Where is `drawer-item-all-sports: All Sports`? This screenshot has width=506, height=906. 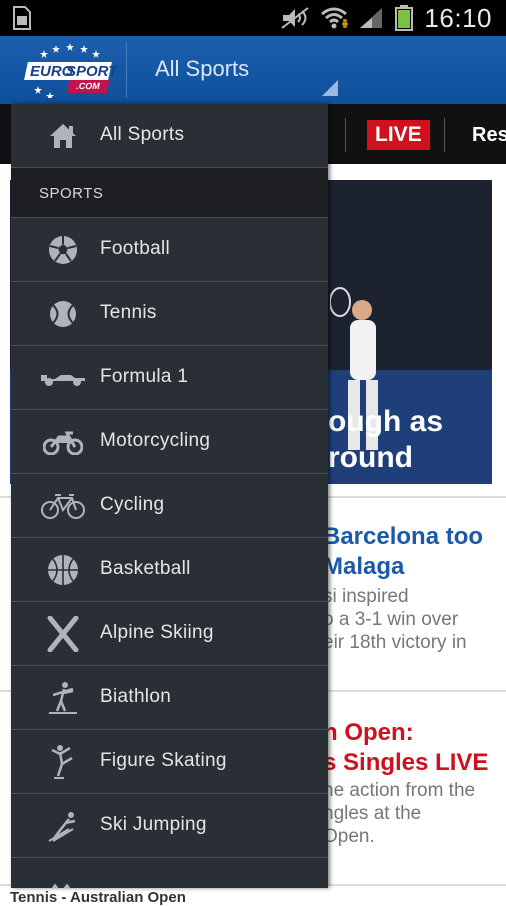
drawer-item-all-sports: All Sports is located at coordinates (169, 136).